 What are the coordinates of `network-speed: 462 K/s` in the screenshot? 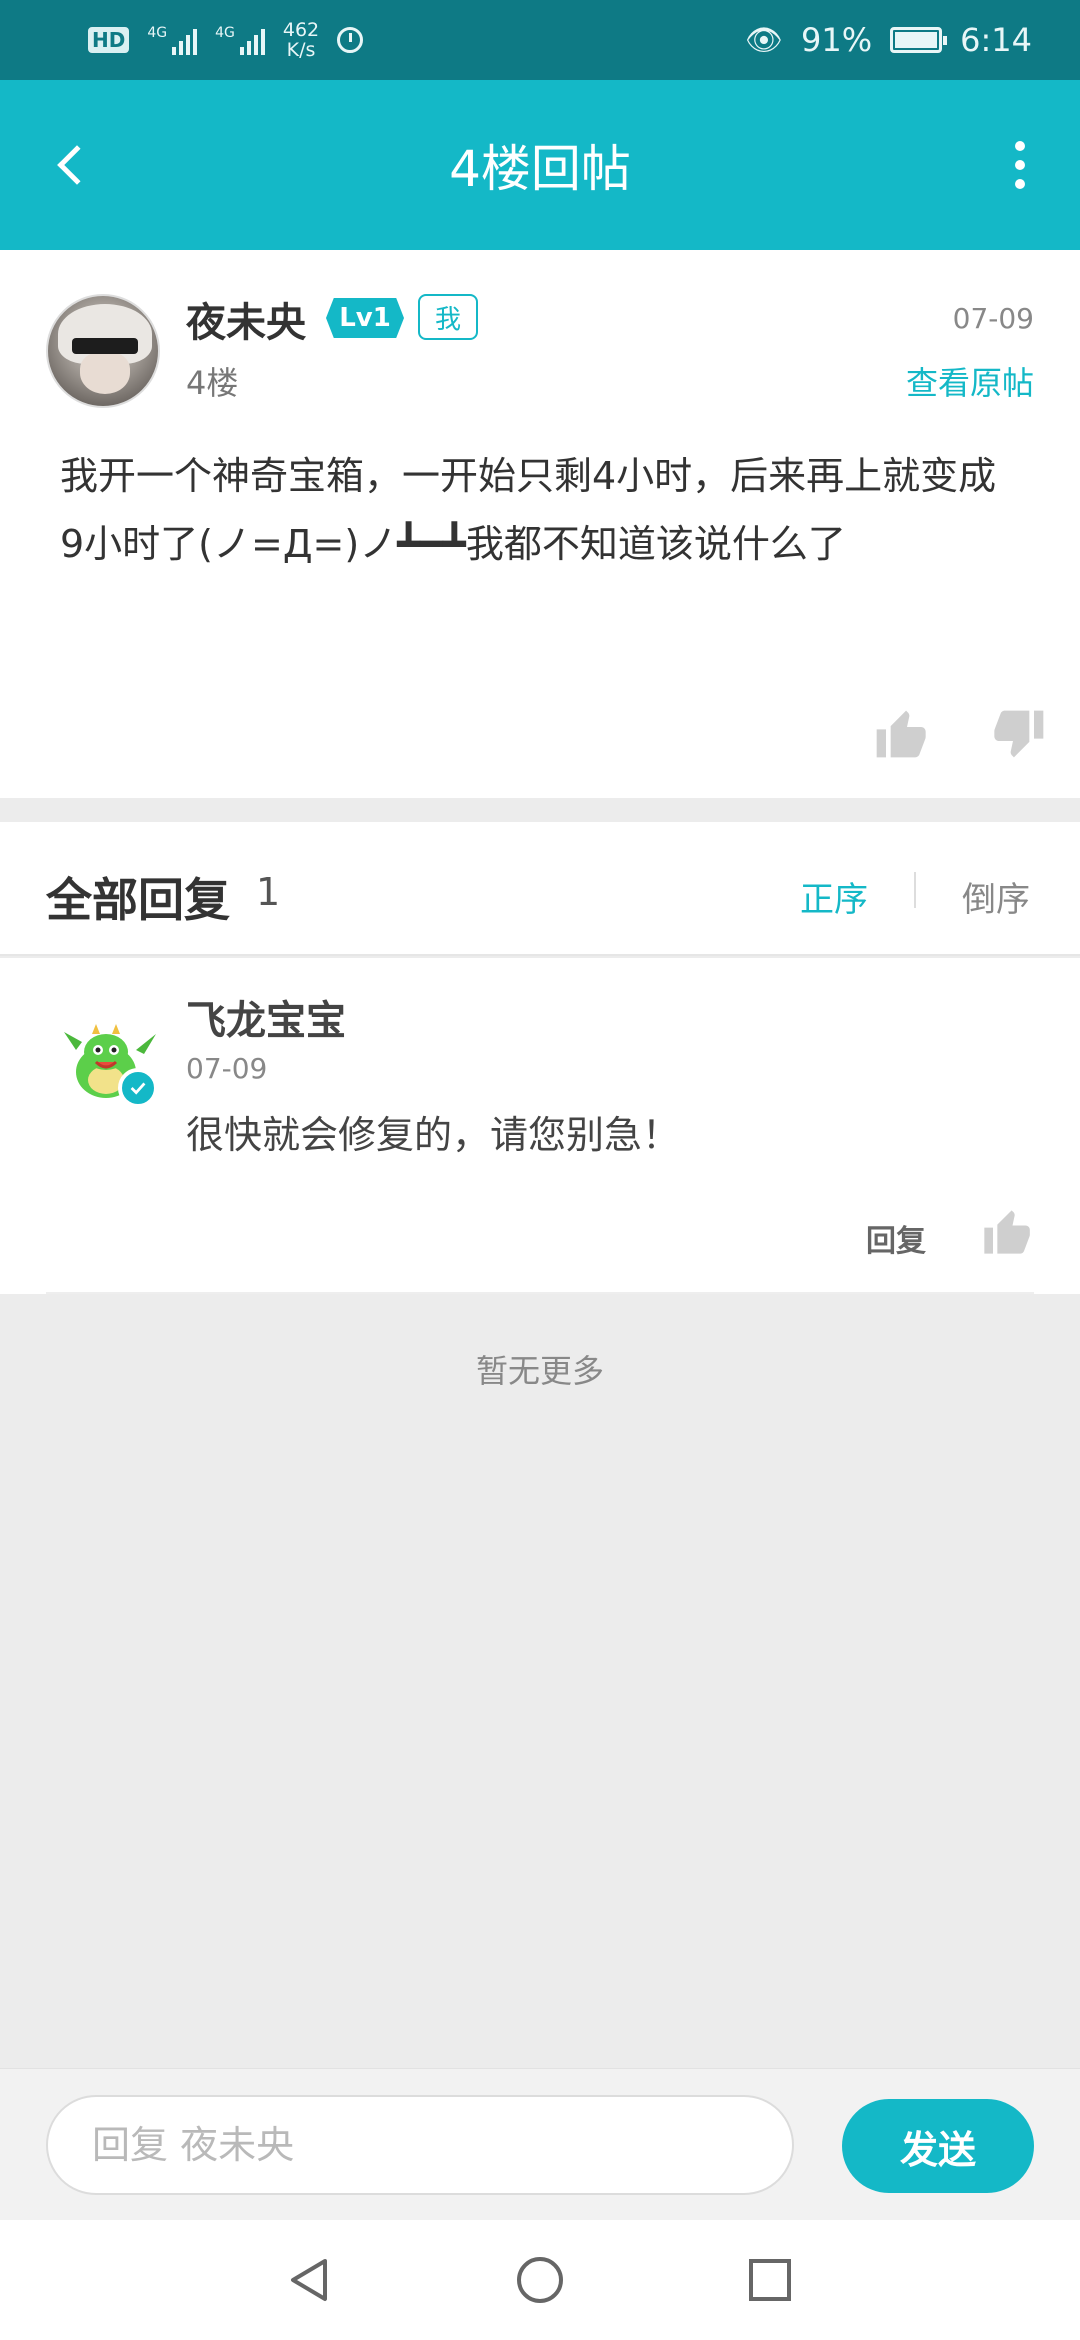 It's located at (301, 40).